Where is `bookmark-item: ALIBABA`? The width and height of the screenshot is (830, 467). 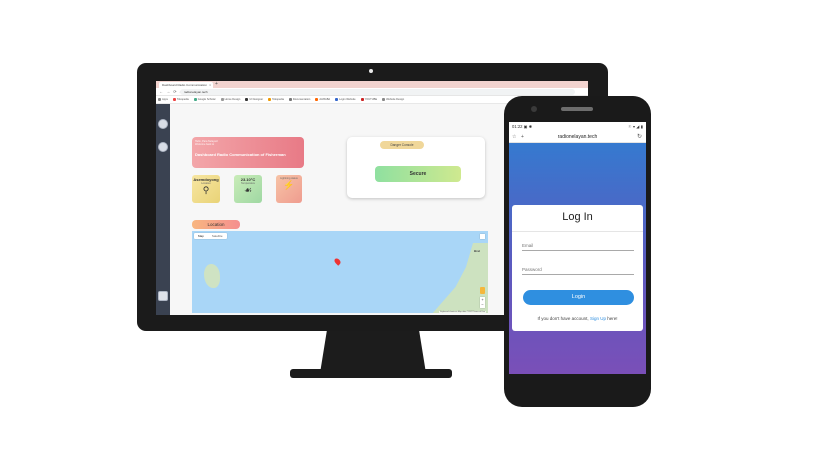
bookmark-item: ALIBABA is located at coordinates (322, 99).